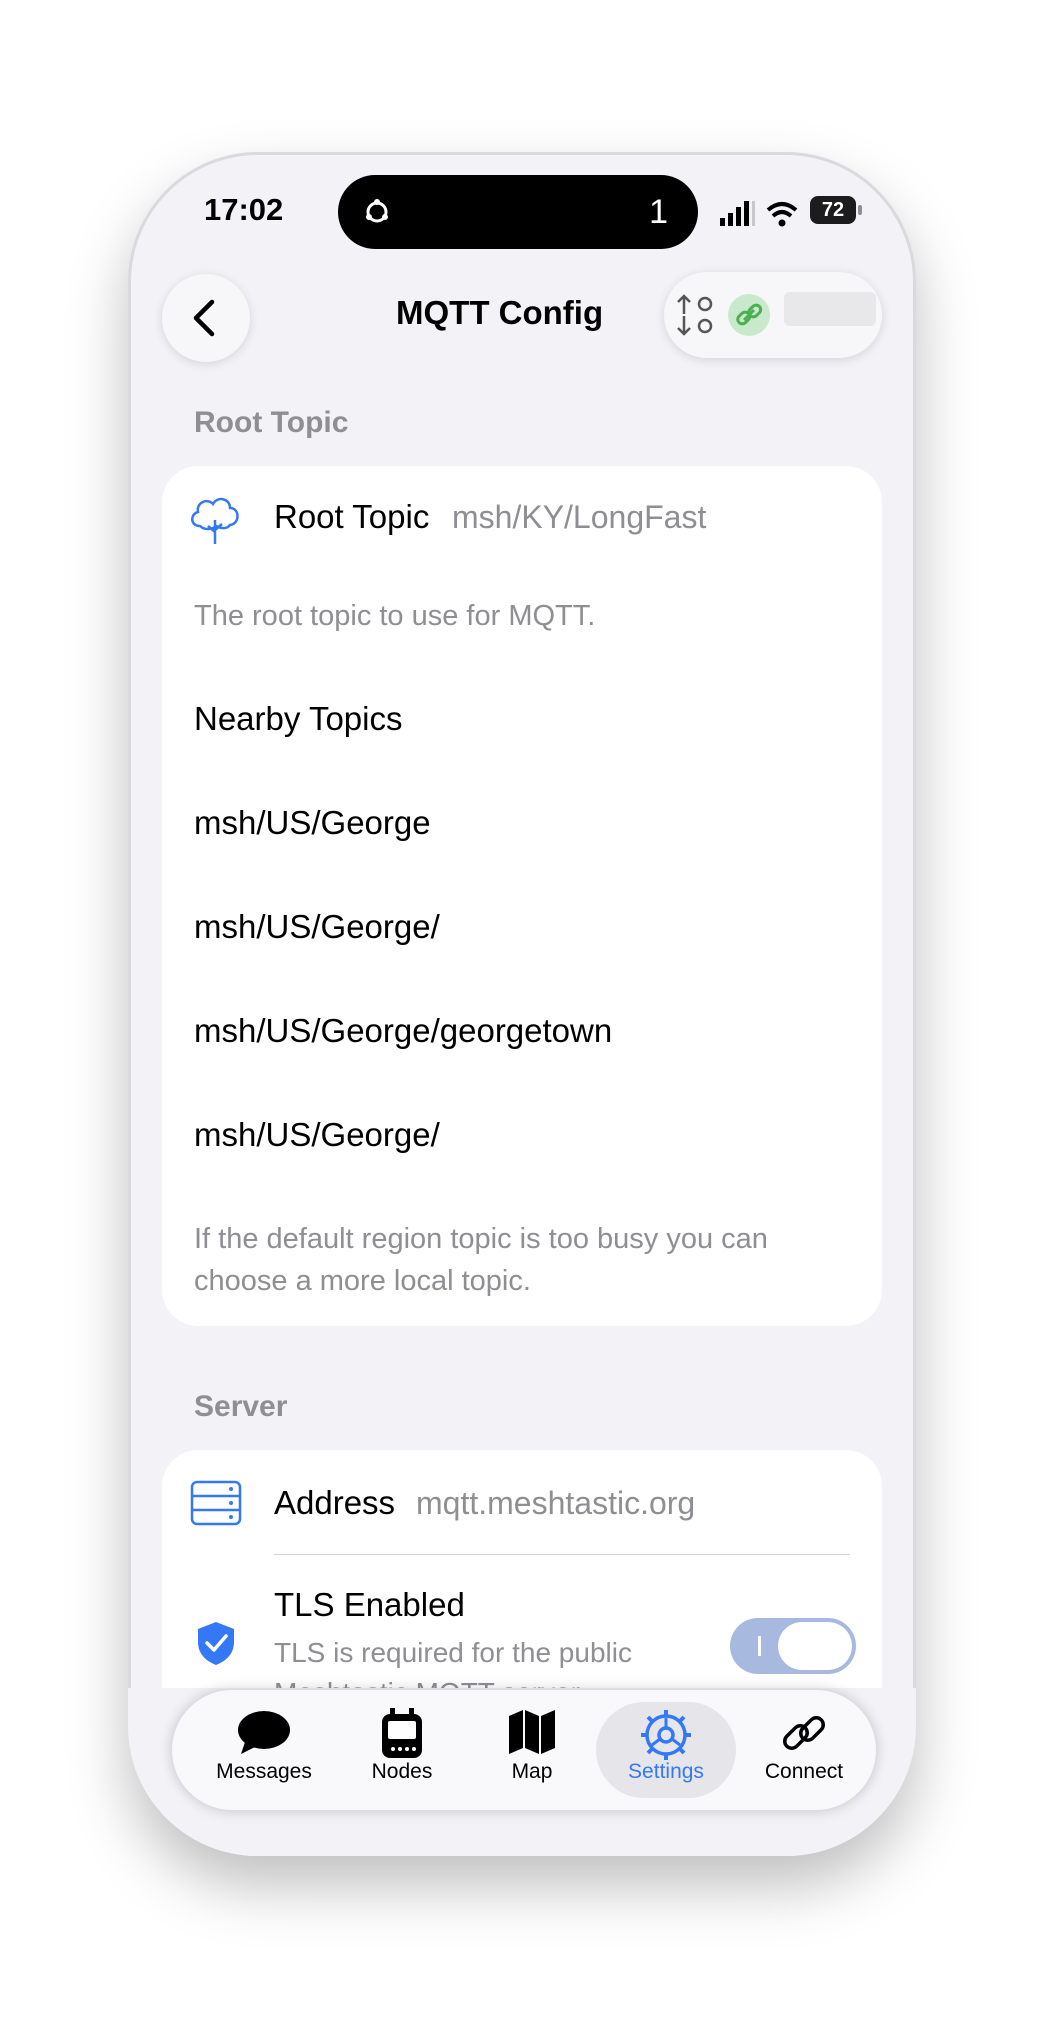 The width and height of the screenshot is (1044, 2020). Describe the element at coordinates (335, 1502) in the screenshot. I see `address-label: Address` at that location.